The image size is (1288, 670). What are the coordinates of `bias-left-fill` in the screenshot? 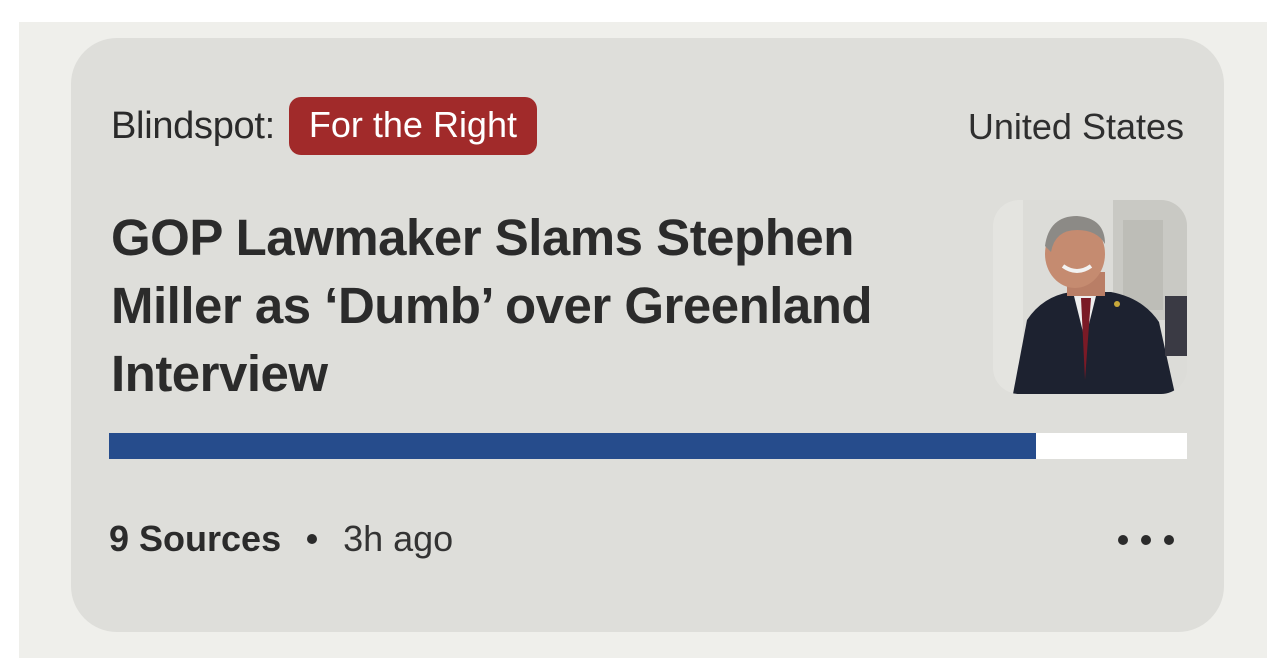 It's located at (573, 446).